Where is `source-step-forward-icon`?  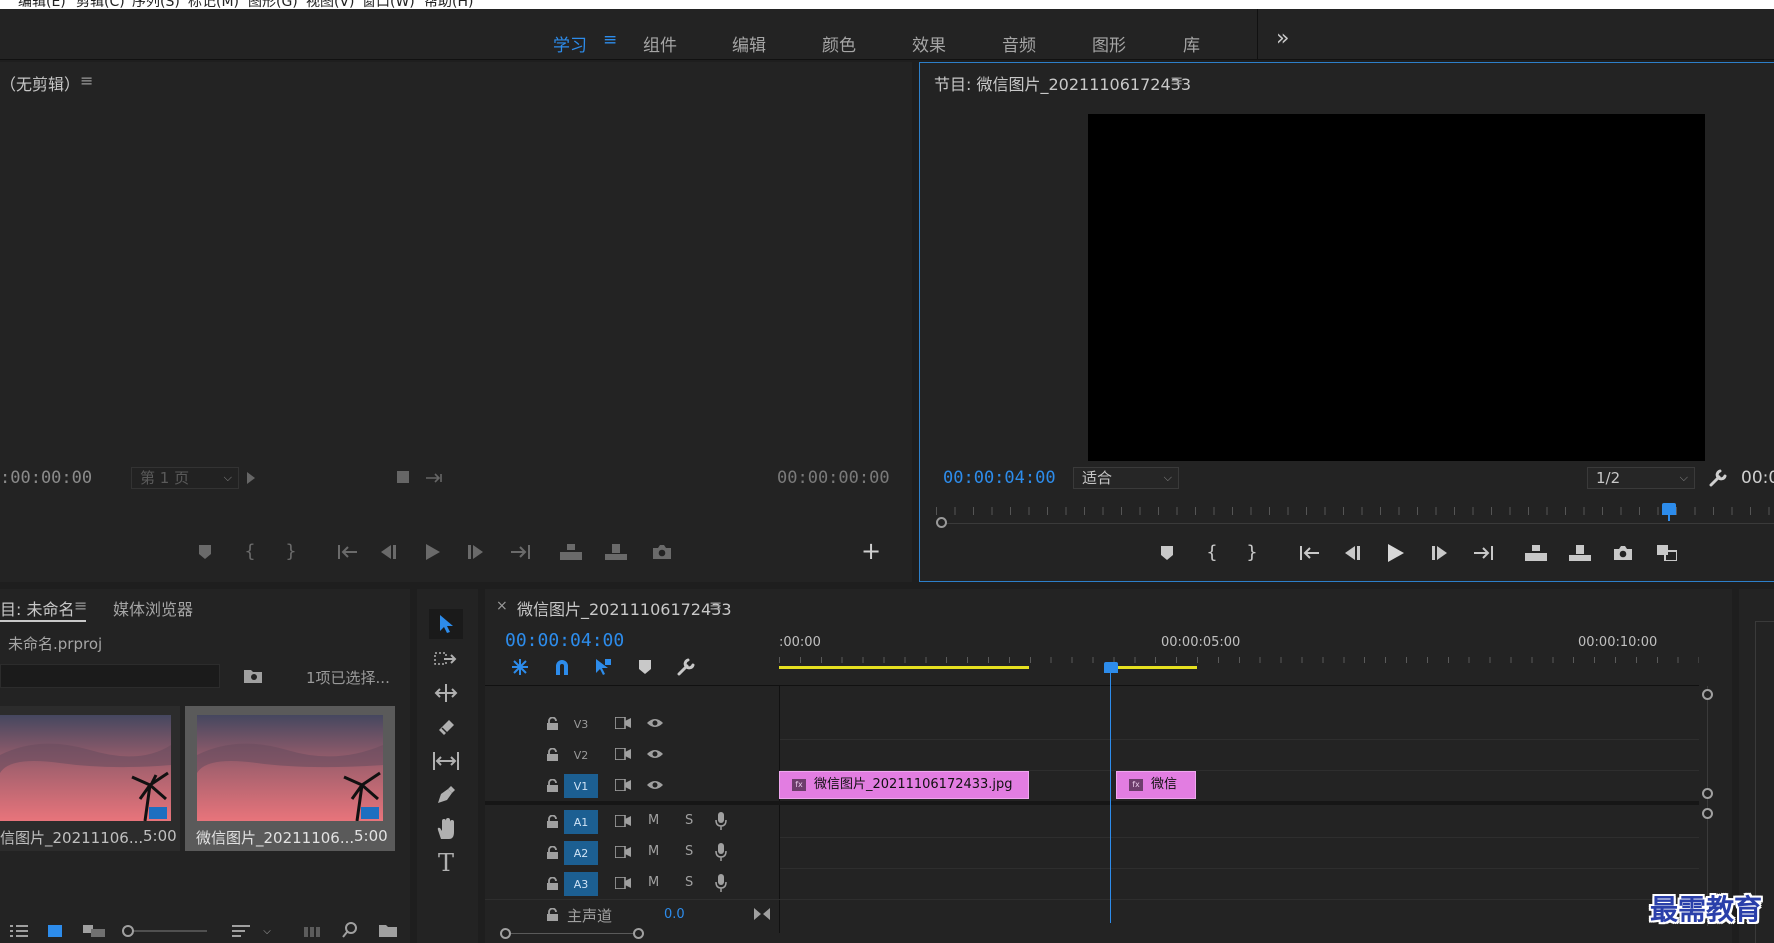 source-step-forward-icon is located at coordinates (476, 552).